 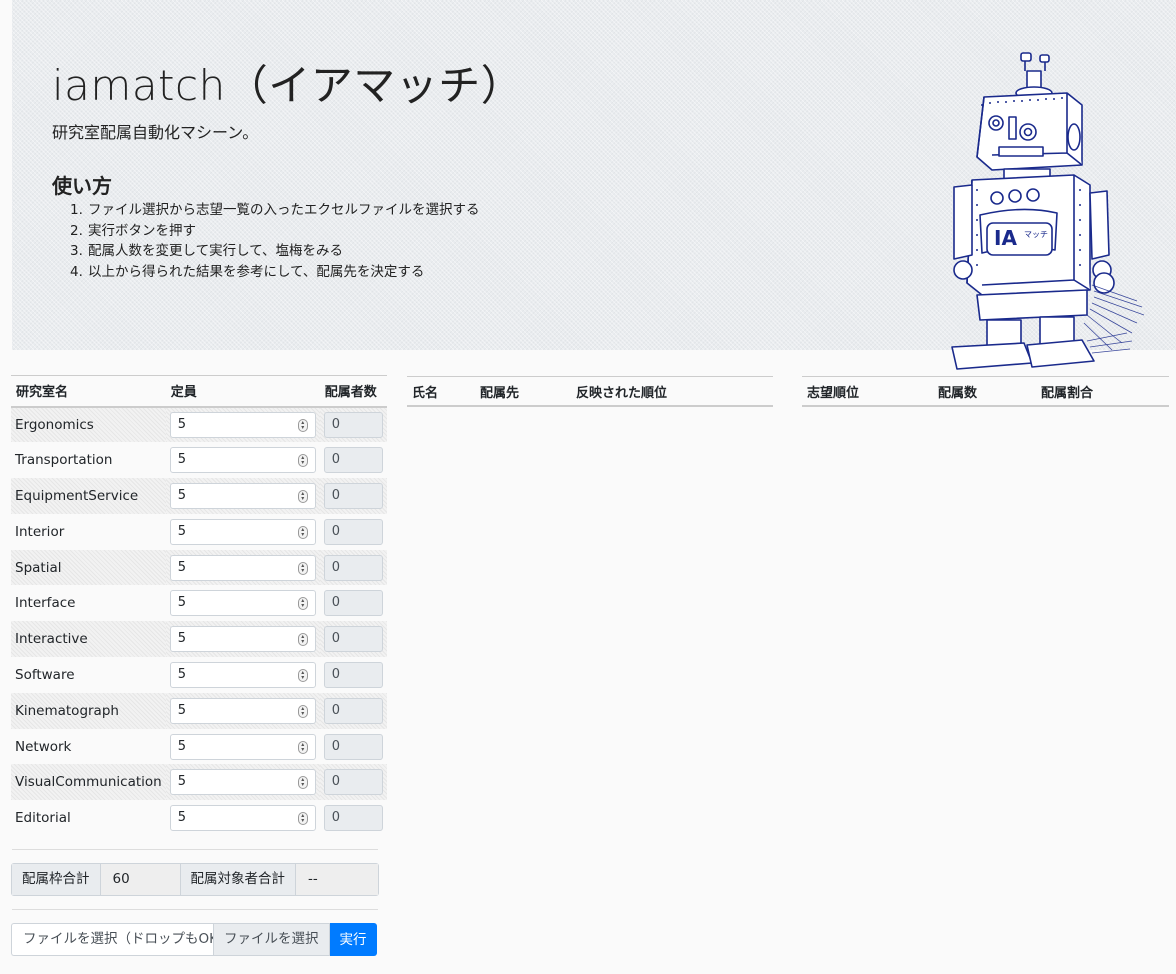 What do you see at coordinates (207, 251) in the screenshot?
I see `howto-step: 3. 配属人数を変更して実行して、塩梅をみる` at bounding box center [207, 251].